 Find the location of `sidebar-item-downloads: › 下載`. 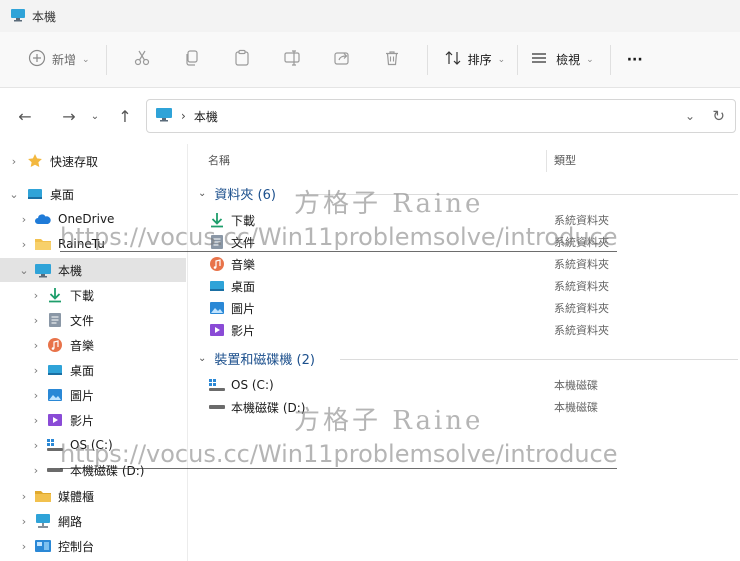

sidebar-item-downloads: › 下載 is located at coordinates (93, 295).